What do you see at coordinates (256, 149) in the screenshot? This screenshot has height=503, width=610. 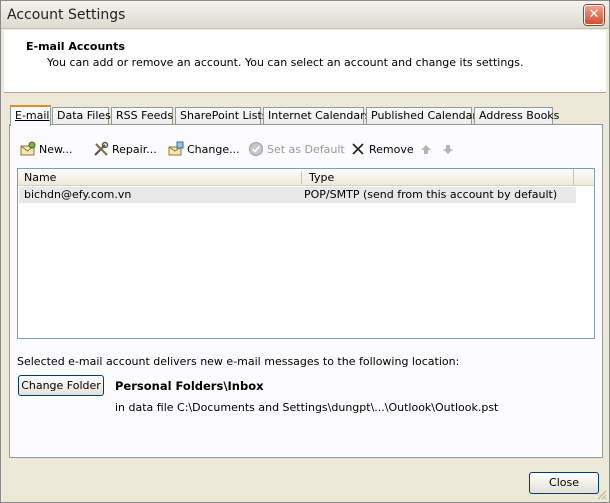 I see `checkmark-circle-icon` at bounding box center [256, 149].